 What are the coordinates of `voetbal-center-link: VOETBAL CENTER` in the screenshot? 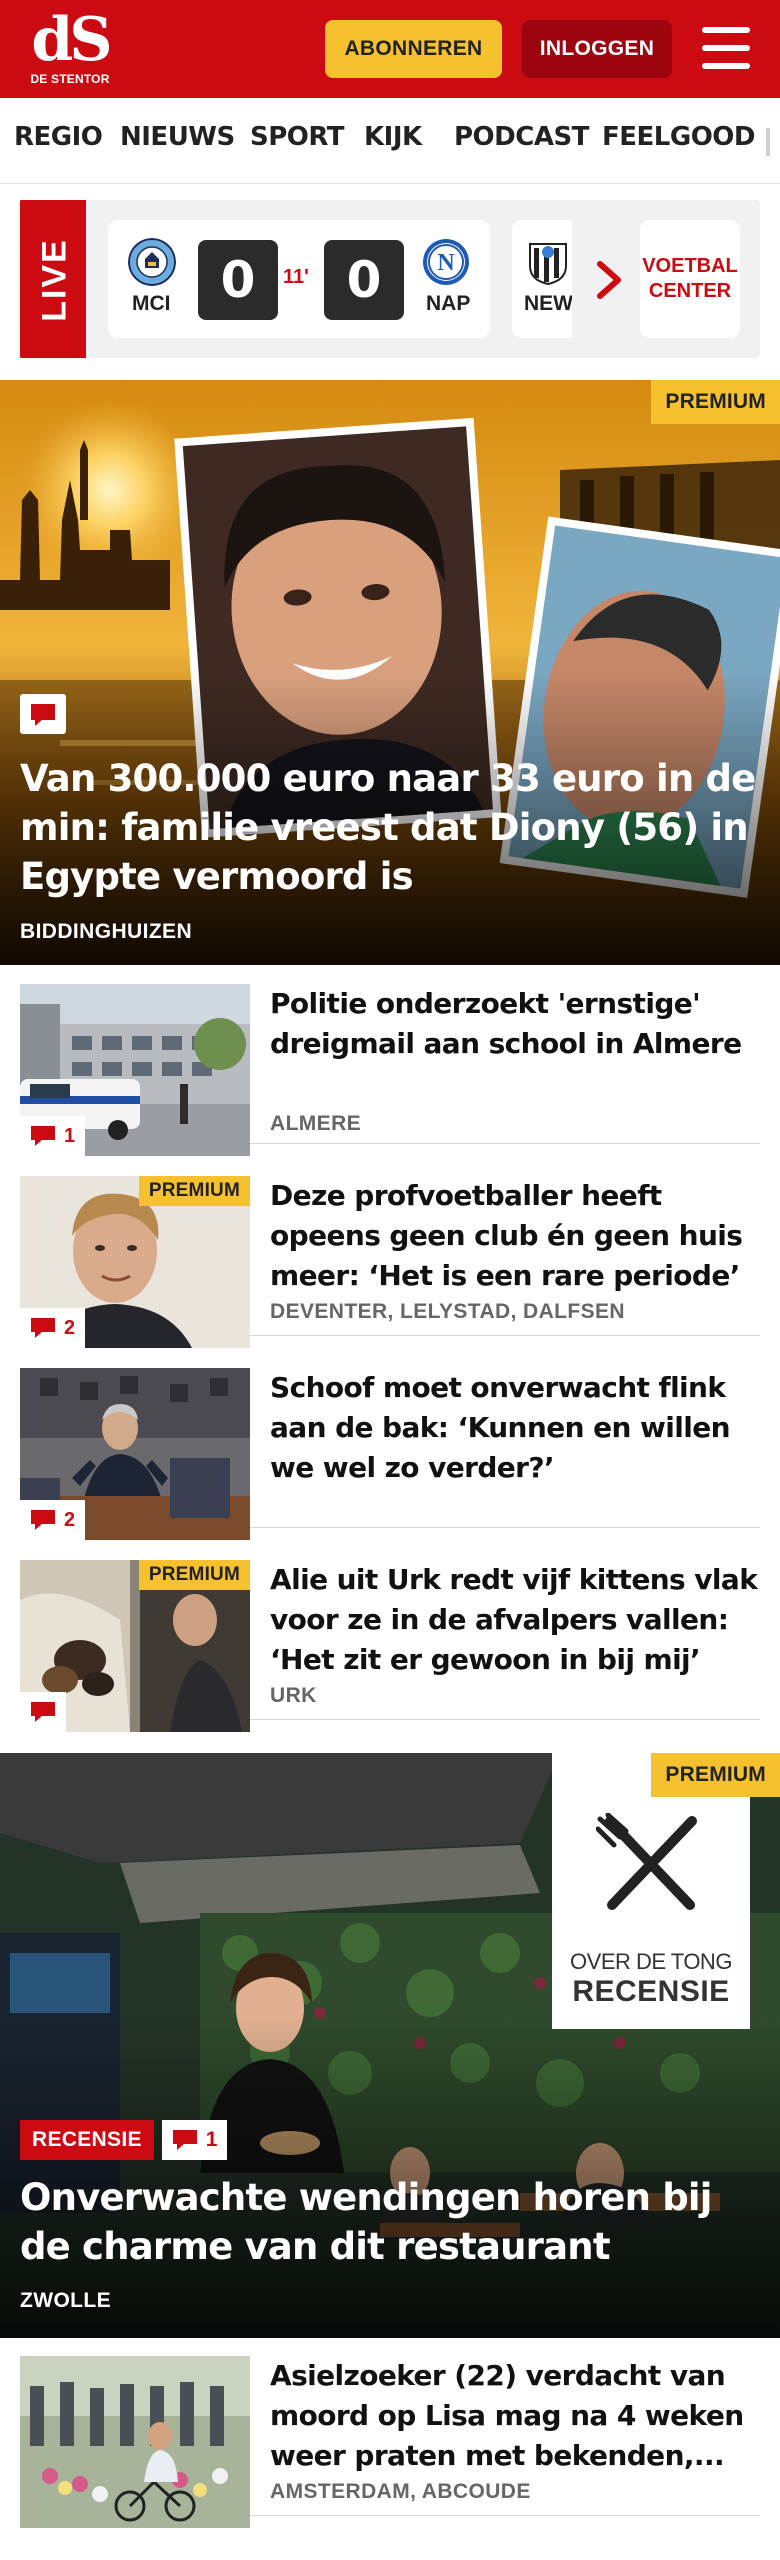 It's located at (690, 279).